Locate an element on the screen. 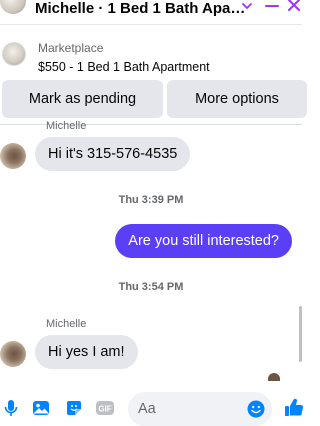  gif-label: GIF is located at coordinates (104, 409).